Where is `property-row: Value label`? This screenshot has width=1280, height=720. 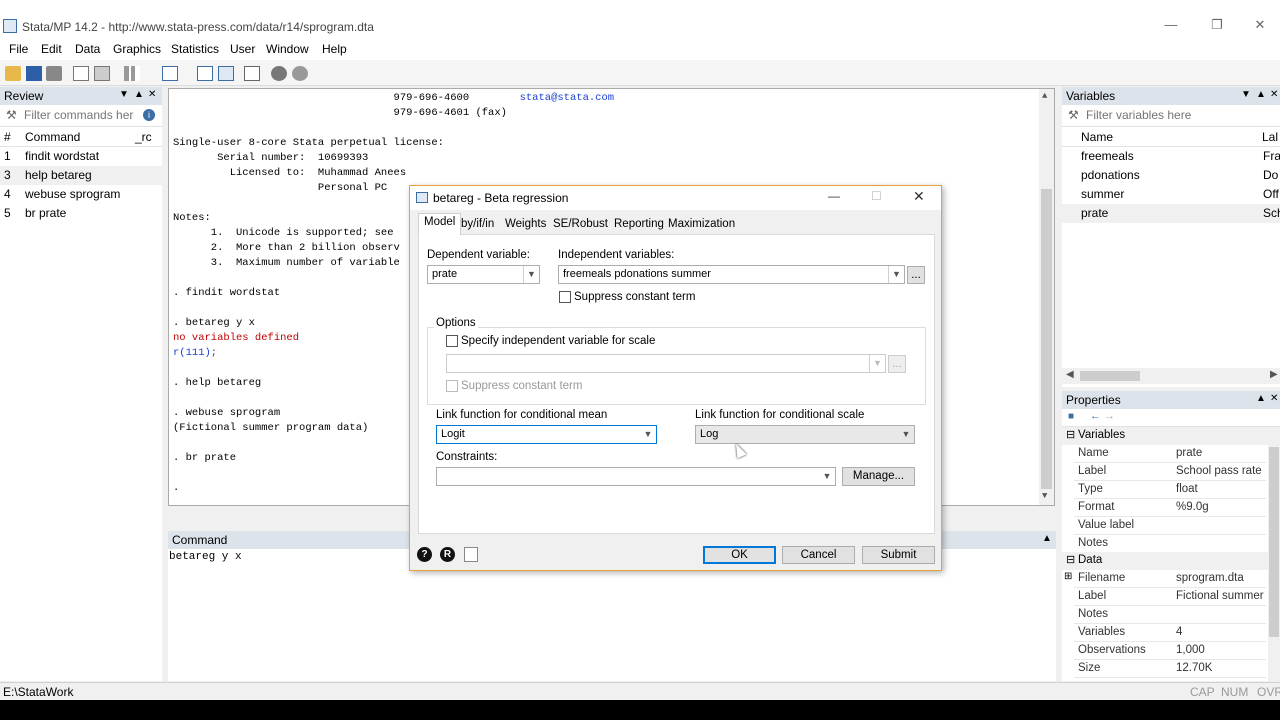
property-row: Value label is located at coordinates (1170, 526).